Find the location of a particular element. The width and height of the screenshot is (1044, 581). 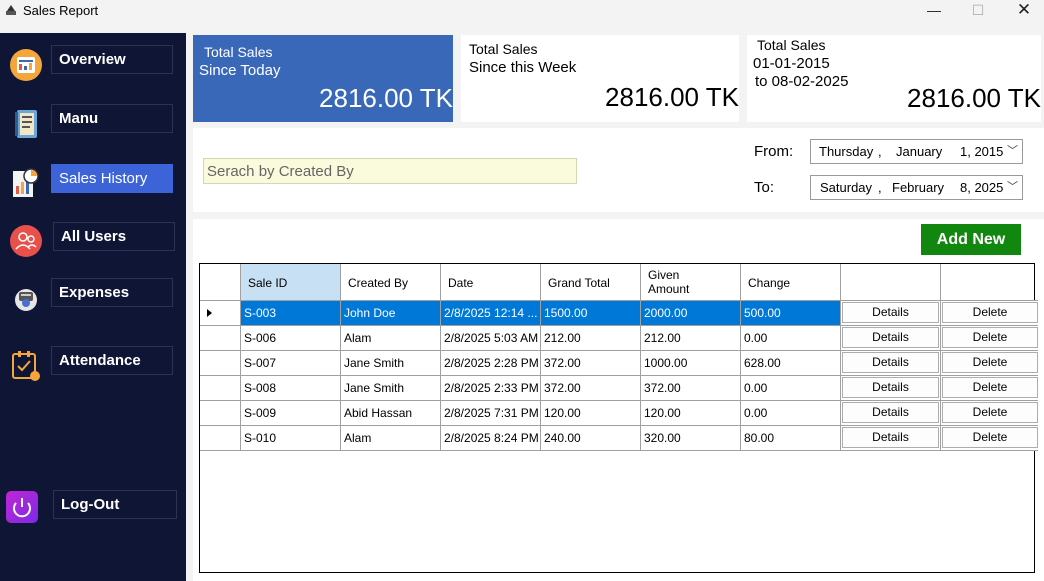

column-header-given-amount: Given Amount is located at coordinates (691, 282).